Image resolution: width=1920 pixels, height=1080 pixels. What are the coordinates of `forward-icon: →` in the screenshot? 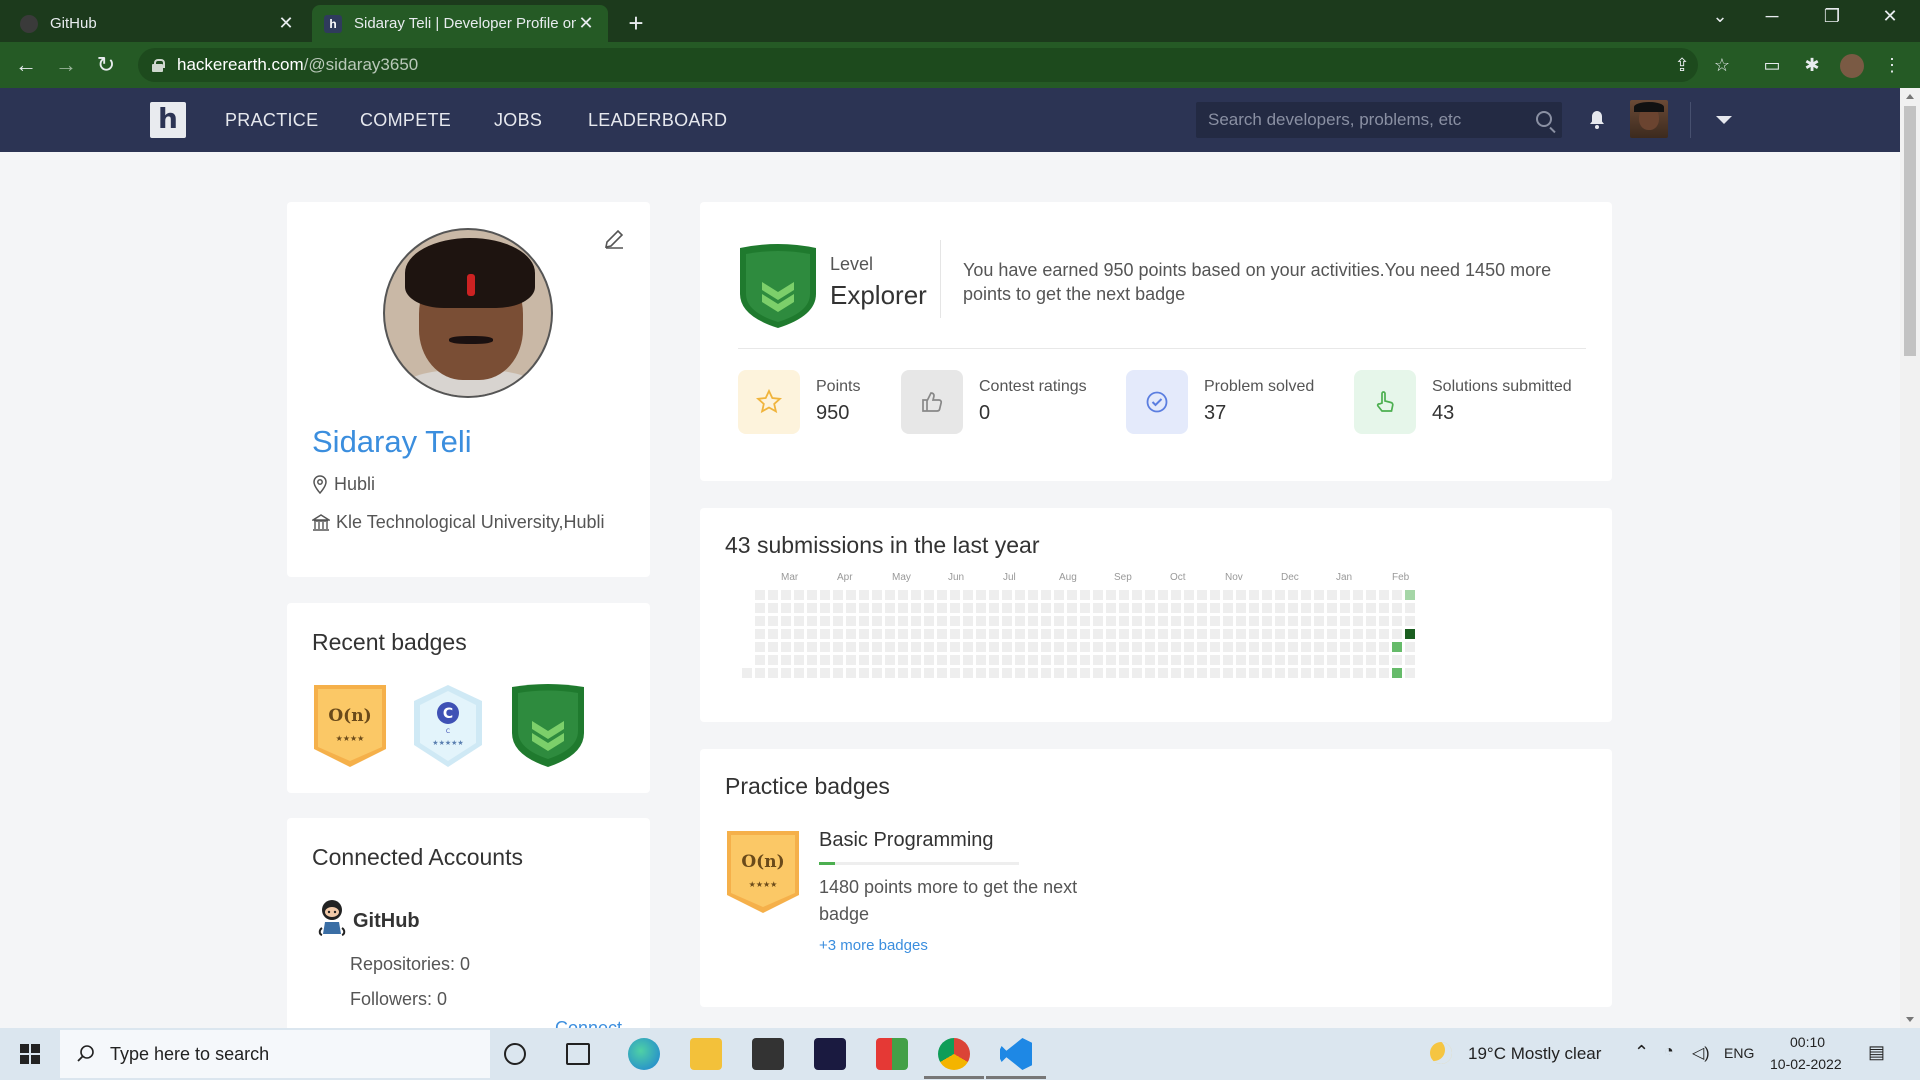 It's located at (66, 66).